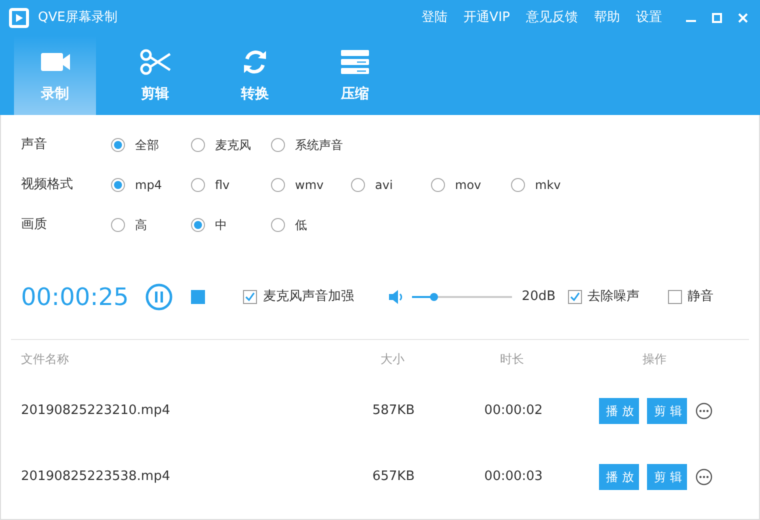  Describe the element at coordinates (513, 477) in the screenshot. I see `table-cell-text: 00:00:03` at that location.